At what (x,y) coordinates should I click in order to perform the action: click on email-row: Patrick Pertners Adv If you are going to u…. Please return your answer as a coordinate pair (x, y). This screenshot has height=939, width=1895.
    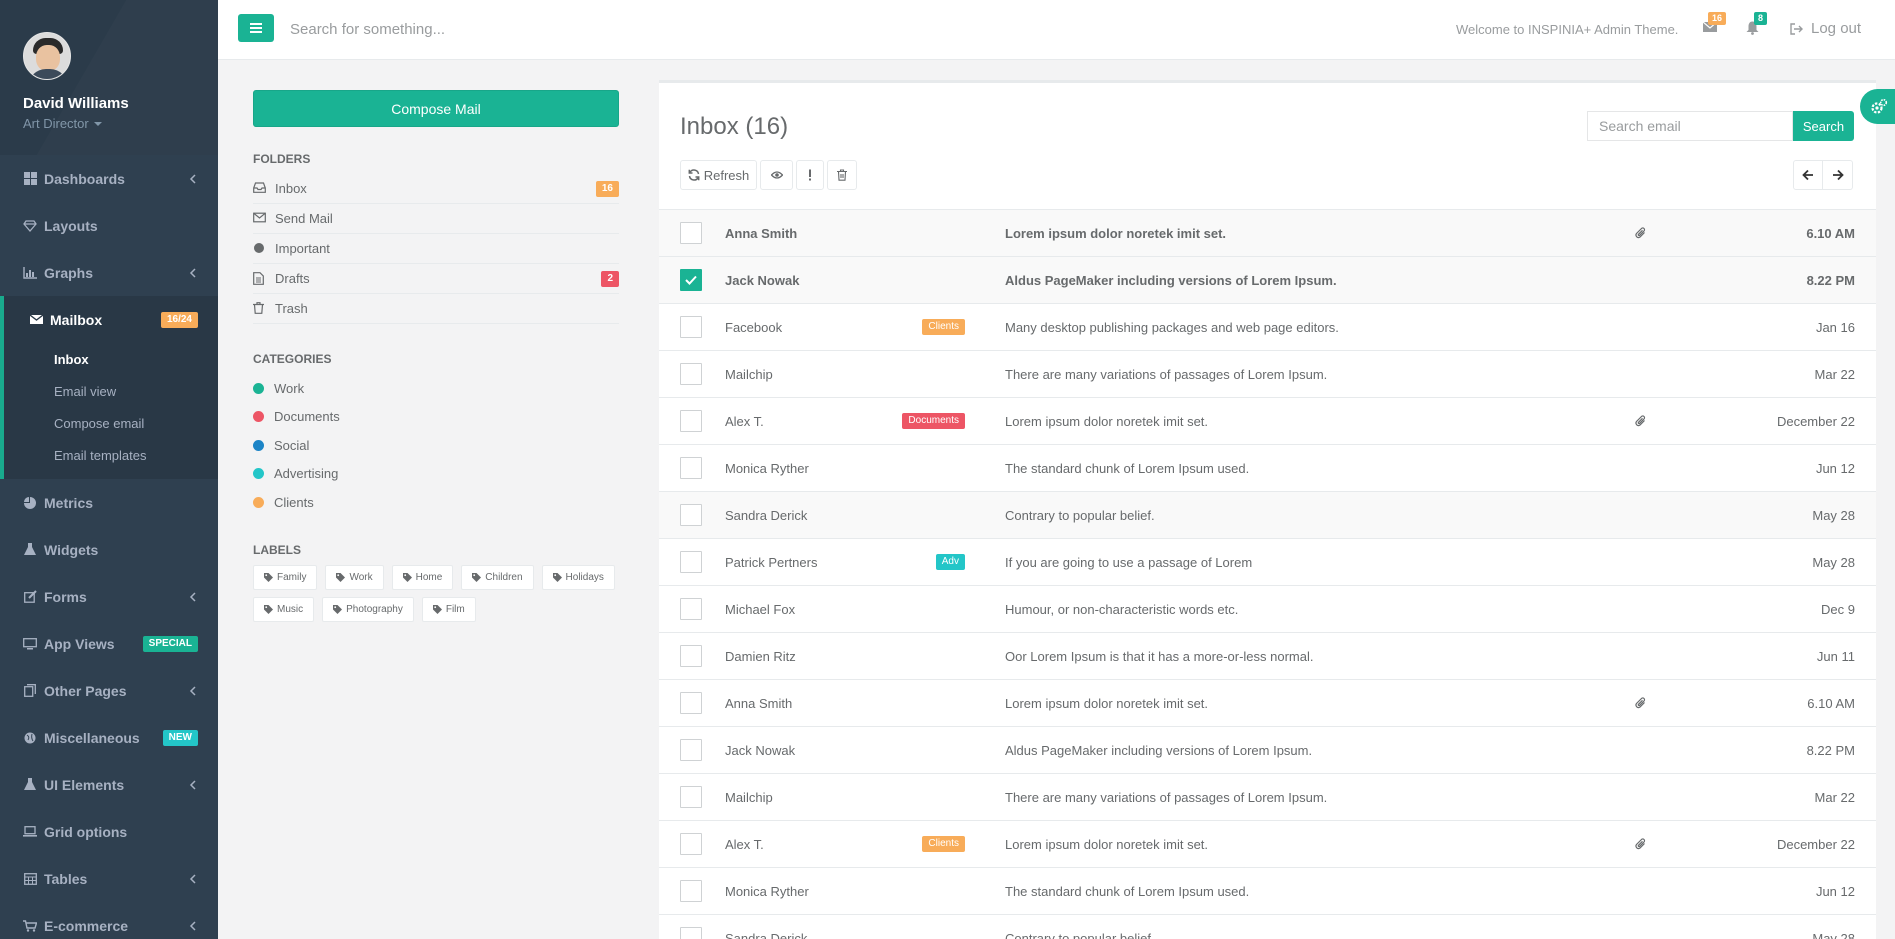
    Looking at the image, I should click on (1267, 562).